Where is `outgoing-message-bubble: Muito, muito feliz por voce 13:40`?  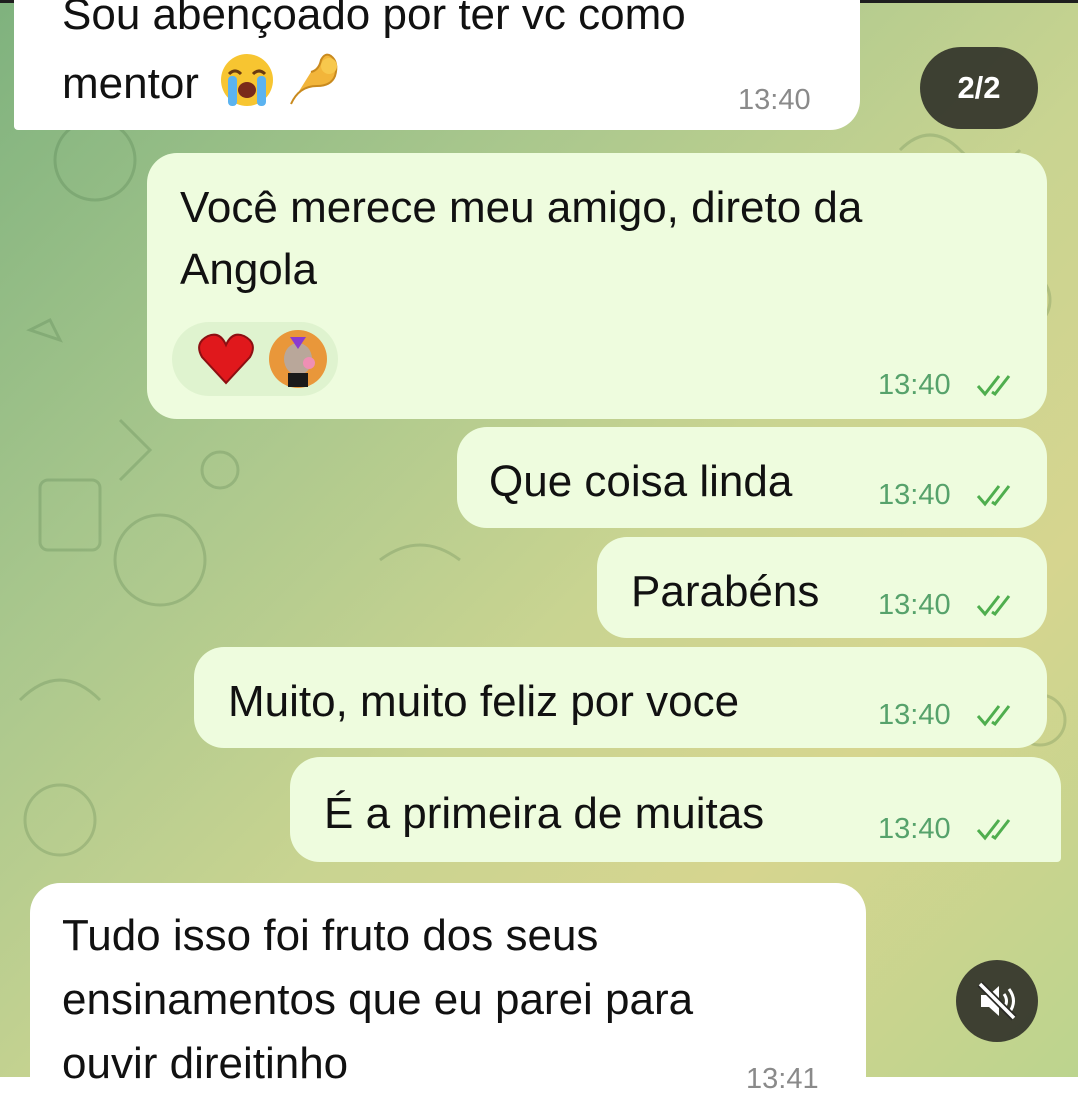
outgoing-message-bubble: Muito, muito feliz por voce 13:40 is located at coordinates (620, 697).